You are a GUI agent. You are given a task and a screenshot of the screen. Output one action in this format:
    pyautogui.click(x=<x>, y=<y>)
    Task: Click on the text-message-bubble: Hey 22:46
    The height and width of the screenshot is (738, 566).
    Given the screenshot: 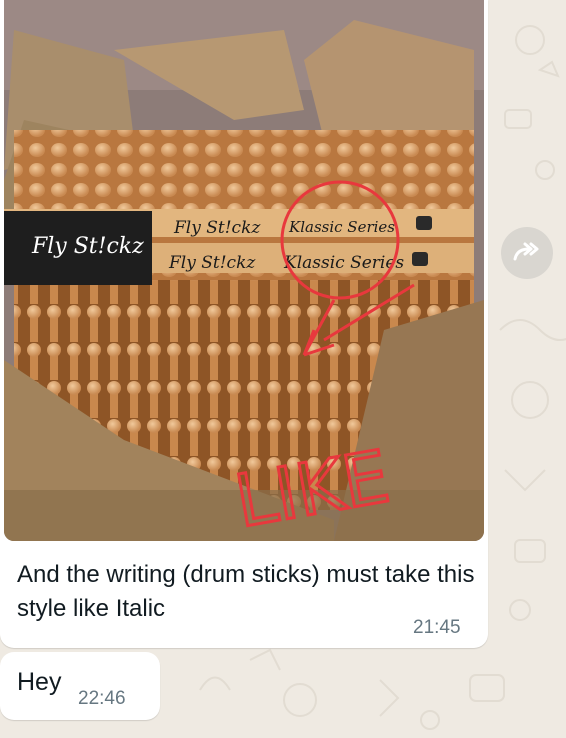 What is the action you would take?
    pyautogui.click(x=80, y=686)
    